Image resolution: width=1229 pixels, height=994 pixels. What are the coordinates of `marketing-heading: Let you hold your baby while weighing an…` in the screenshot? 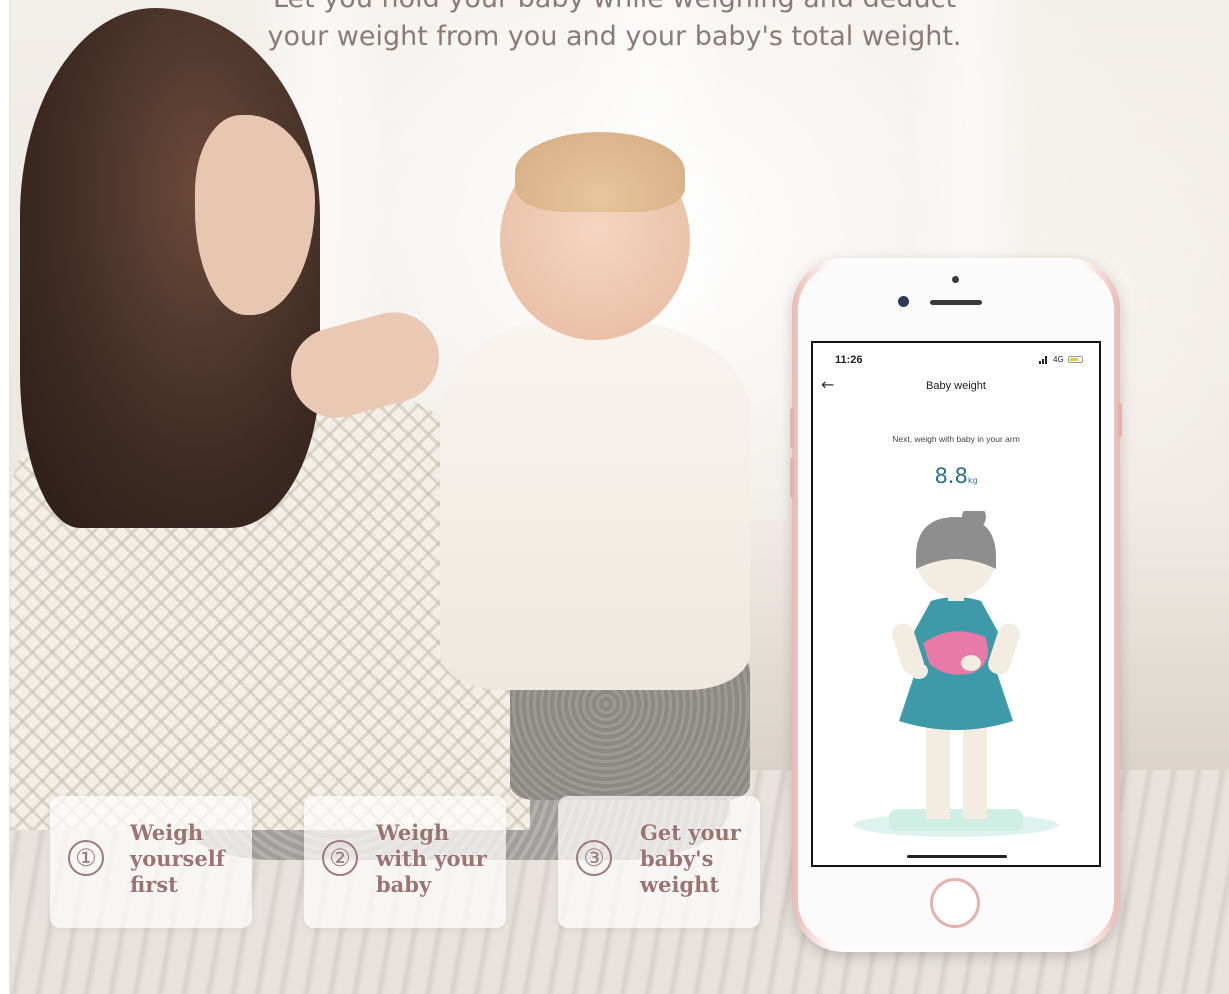 It's located at (614, 28).